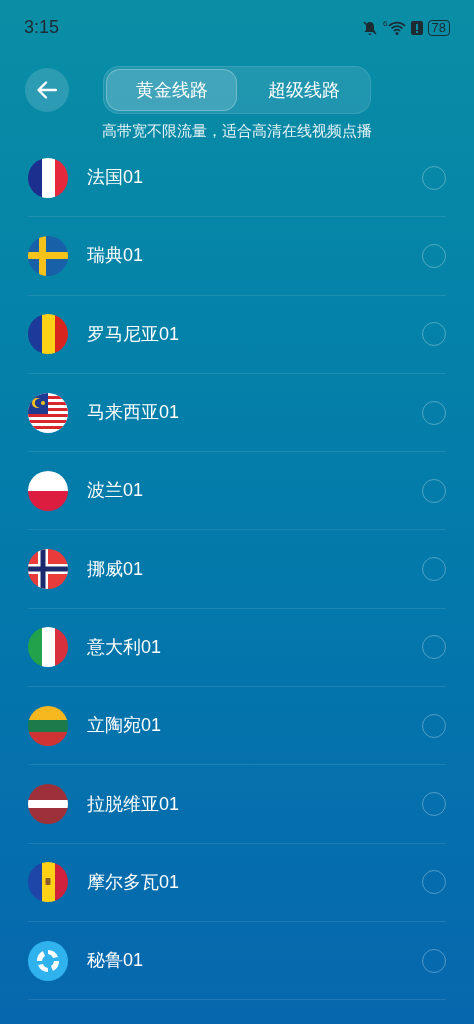 The height and width of the screenshot is (1024, 474). Describe the element at coordinates (237, 131) in the screenshot. I see `route-description: 高带宽不限流量，适合高清在线视频点播` at that location.